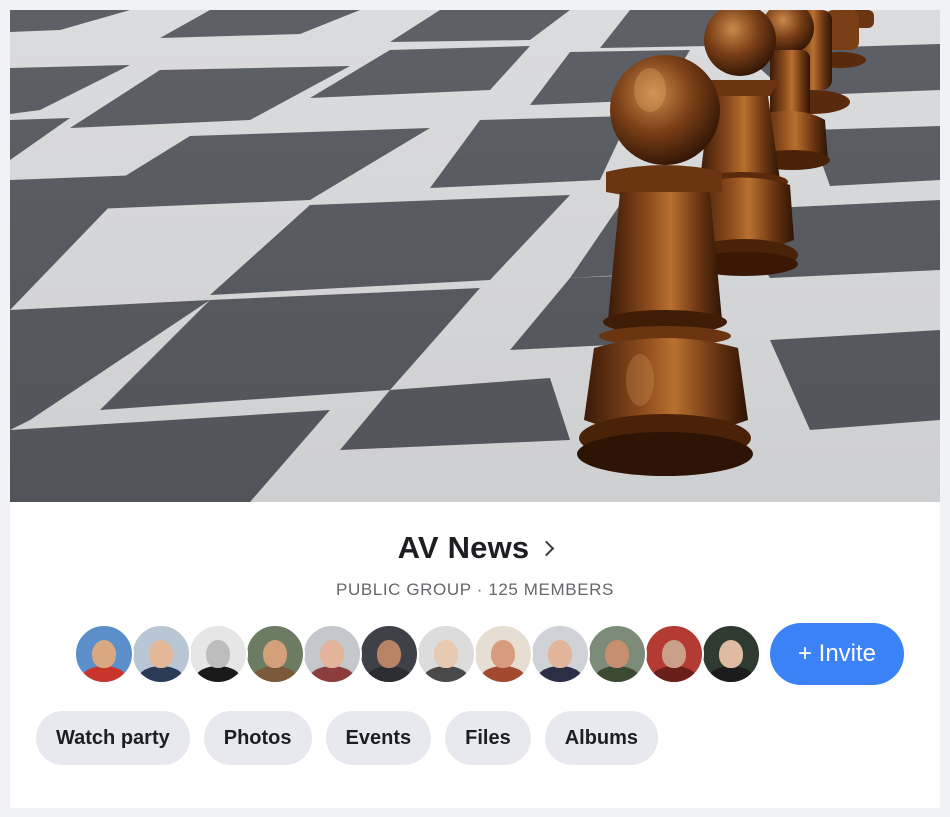 The image size is (950, 817). What do you see at coordinates (404, 589) in the screenshot?
I see `group-privacy: PUBLIC GROUP` at bounding box center [404, 589].